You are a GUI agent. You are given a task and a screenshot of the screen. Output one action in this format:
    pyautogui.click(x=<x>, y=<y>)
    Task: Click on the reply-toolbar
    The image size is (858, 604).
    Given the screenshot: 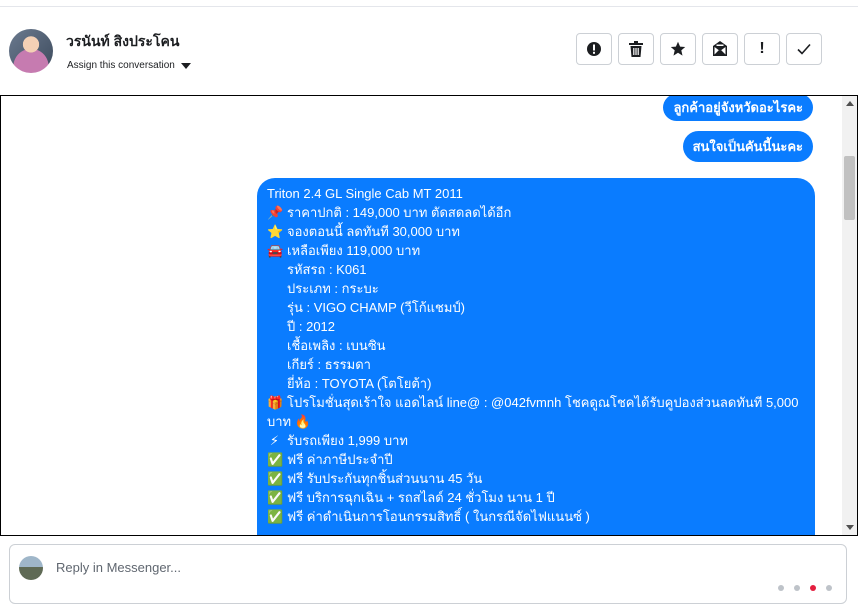 What is the action you would take?
    pyautogui.click(x=805, y=588)
    